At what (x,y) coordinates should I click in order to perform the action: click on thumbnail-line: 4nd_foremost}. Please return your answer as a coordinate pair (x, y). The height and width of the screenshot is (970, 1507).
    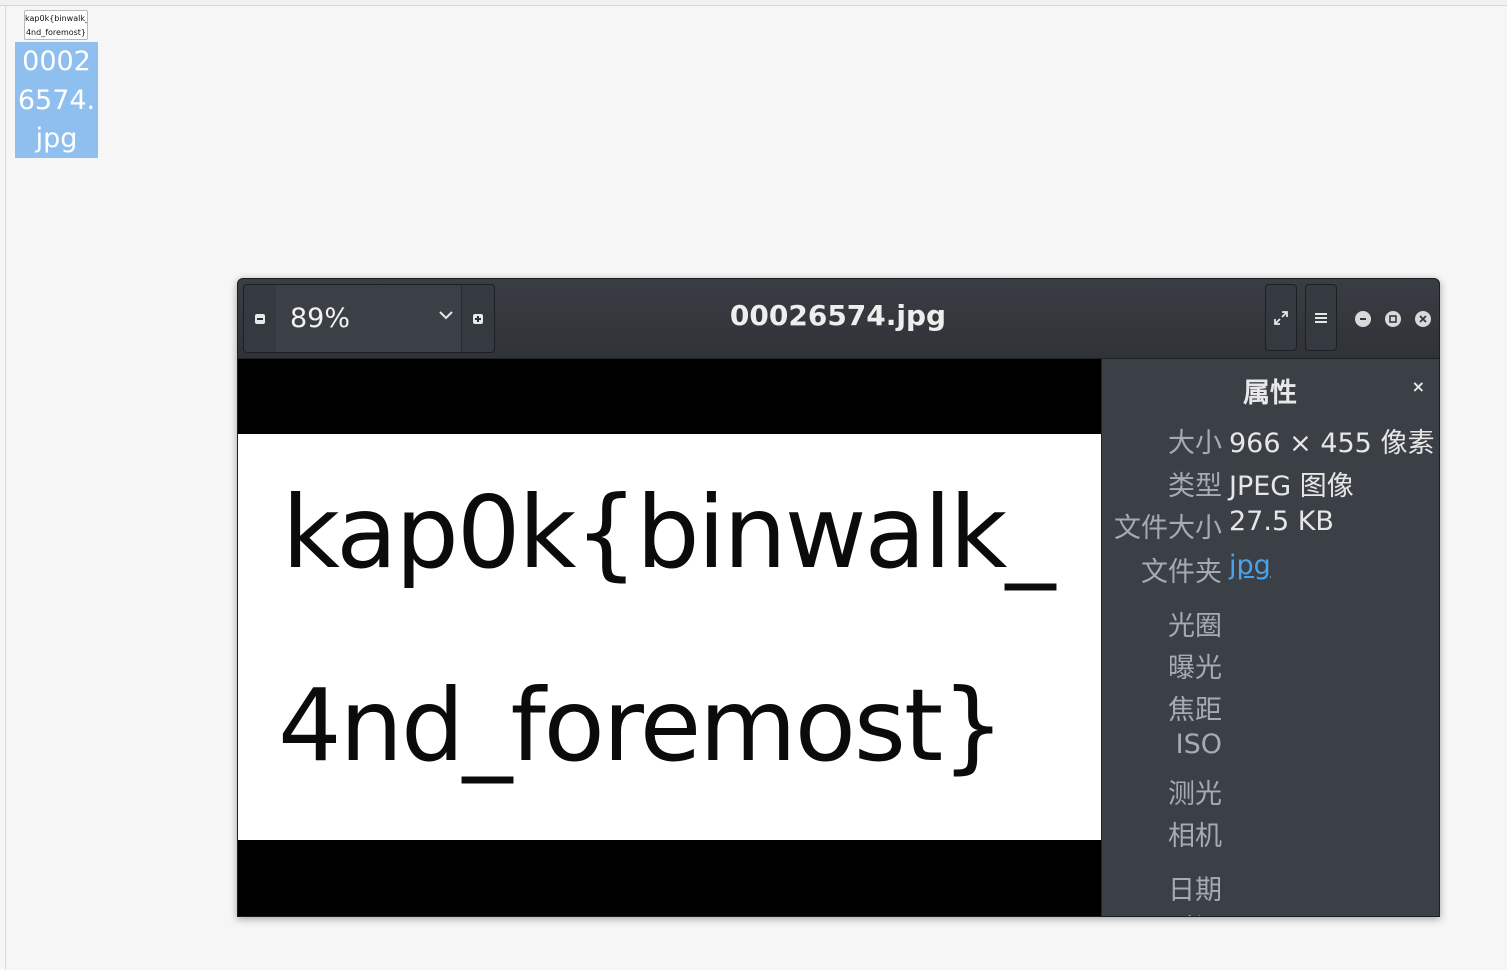
    Looking at the image, I should click on (56, 32).